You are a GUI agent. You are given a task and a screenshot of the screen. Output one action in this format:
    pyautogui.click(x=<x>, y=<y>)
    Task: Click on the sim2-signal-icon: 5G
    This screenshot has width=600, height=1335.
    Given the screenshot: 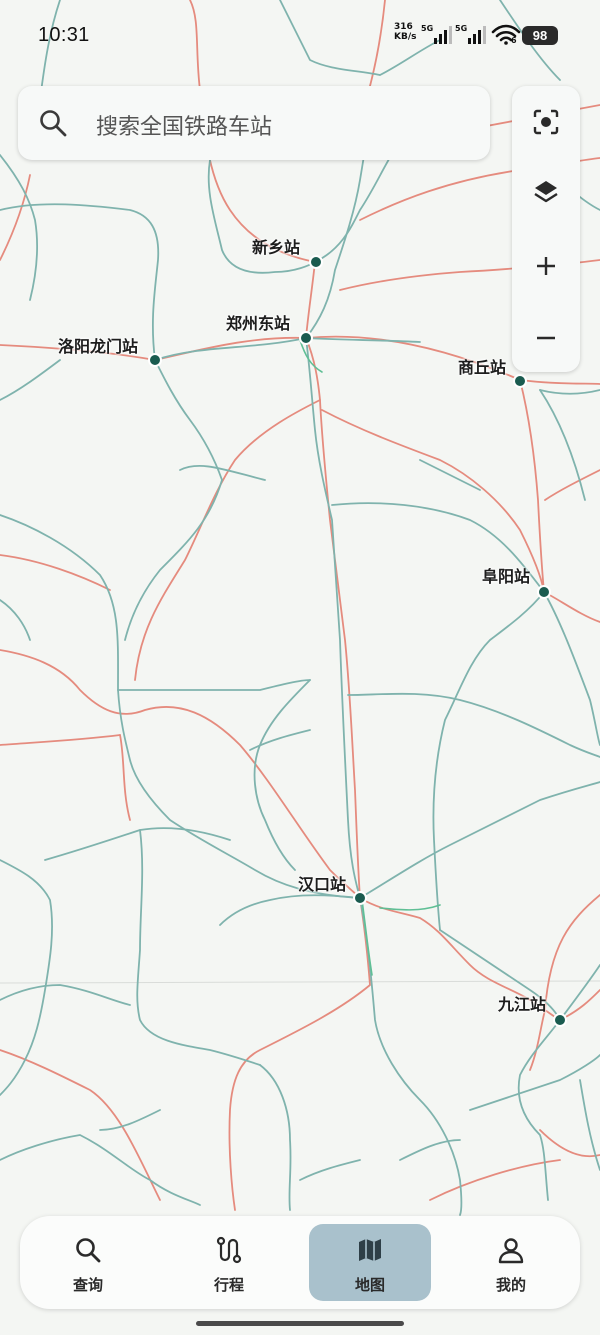 What is the action you would take?
    pyautogui.click(x=475, y=35)
    